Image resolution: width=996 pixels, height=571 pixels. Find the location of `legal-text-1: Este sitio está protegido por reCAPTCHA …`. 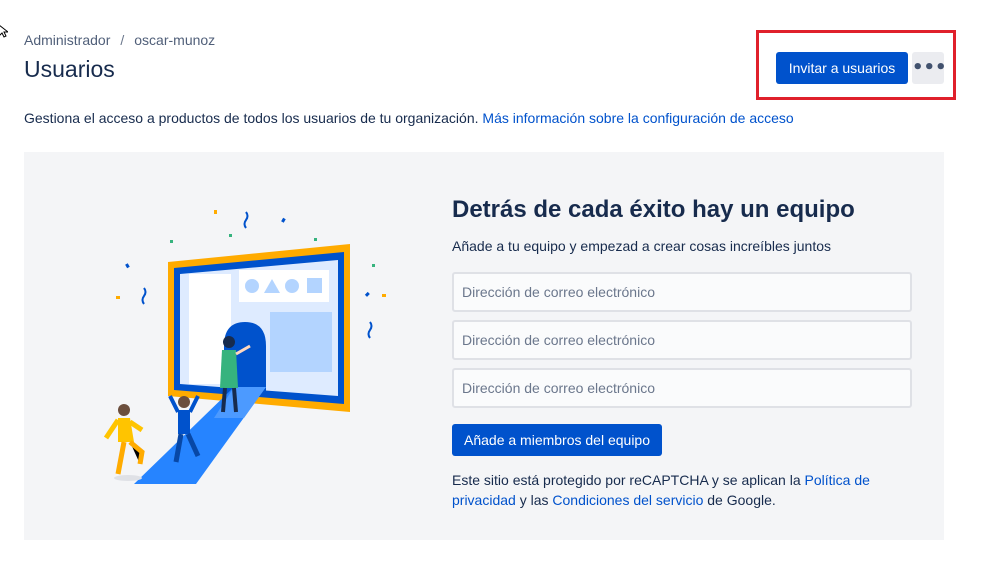

legal-text-1: Este sitio está protegido por reCAPTCHA … is located at coordinates (626, 480).